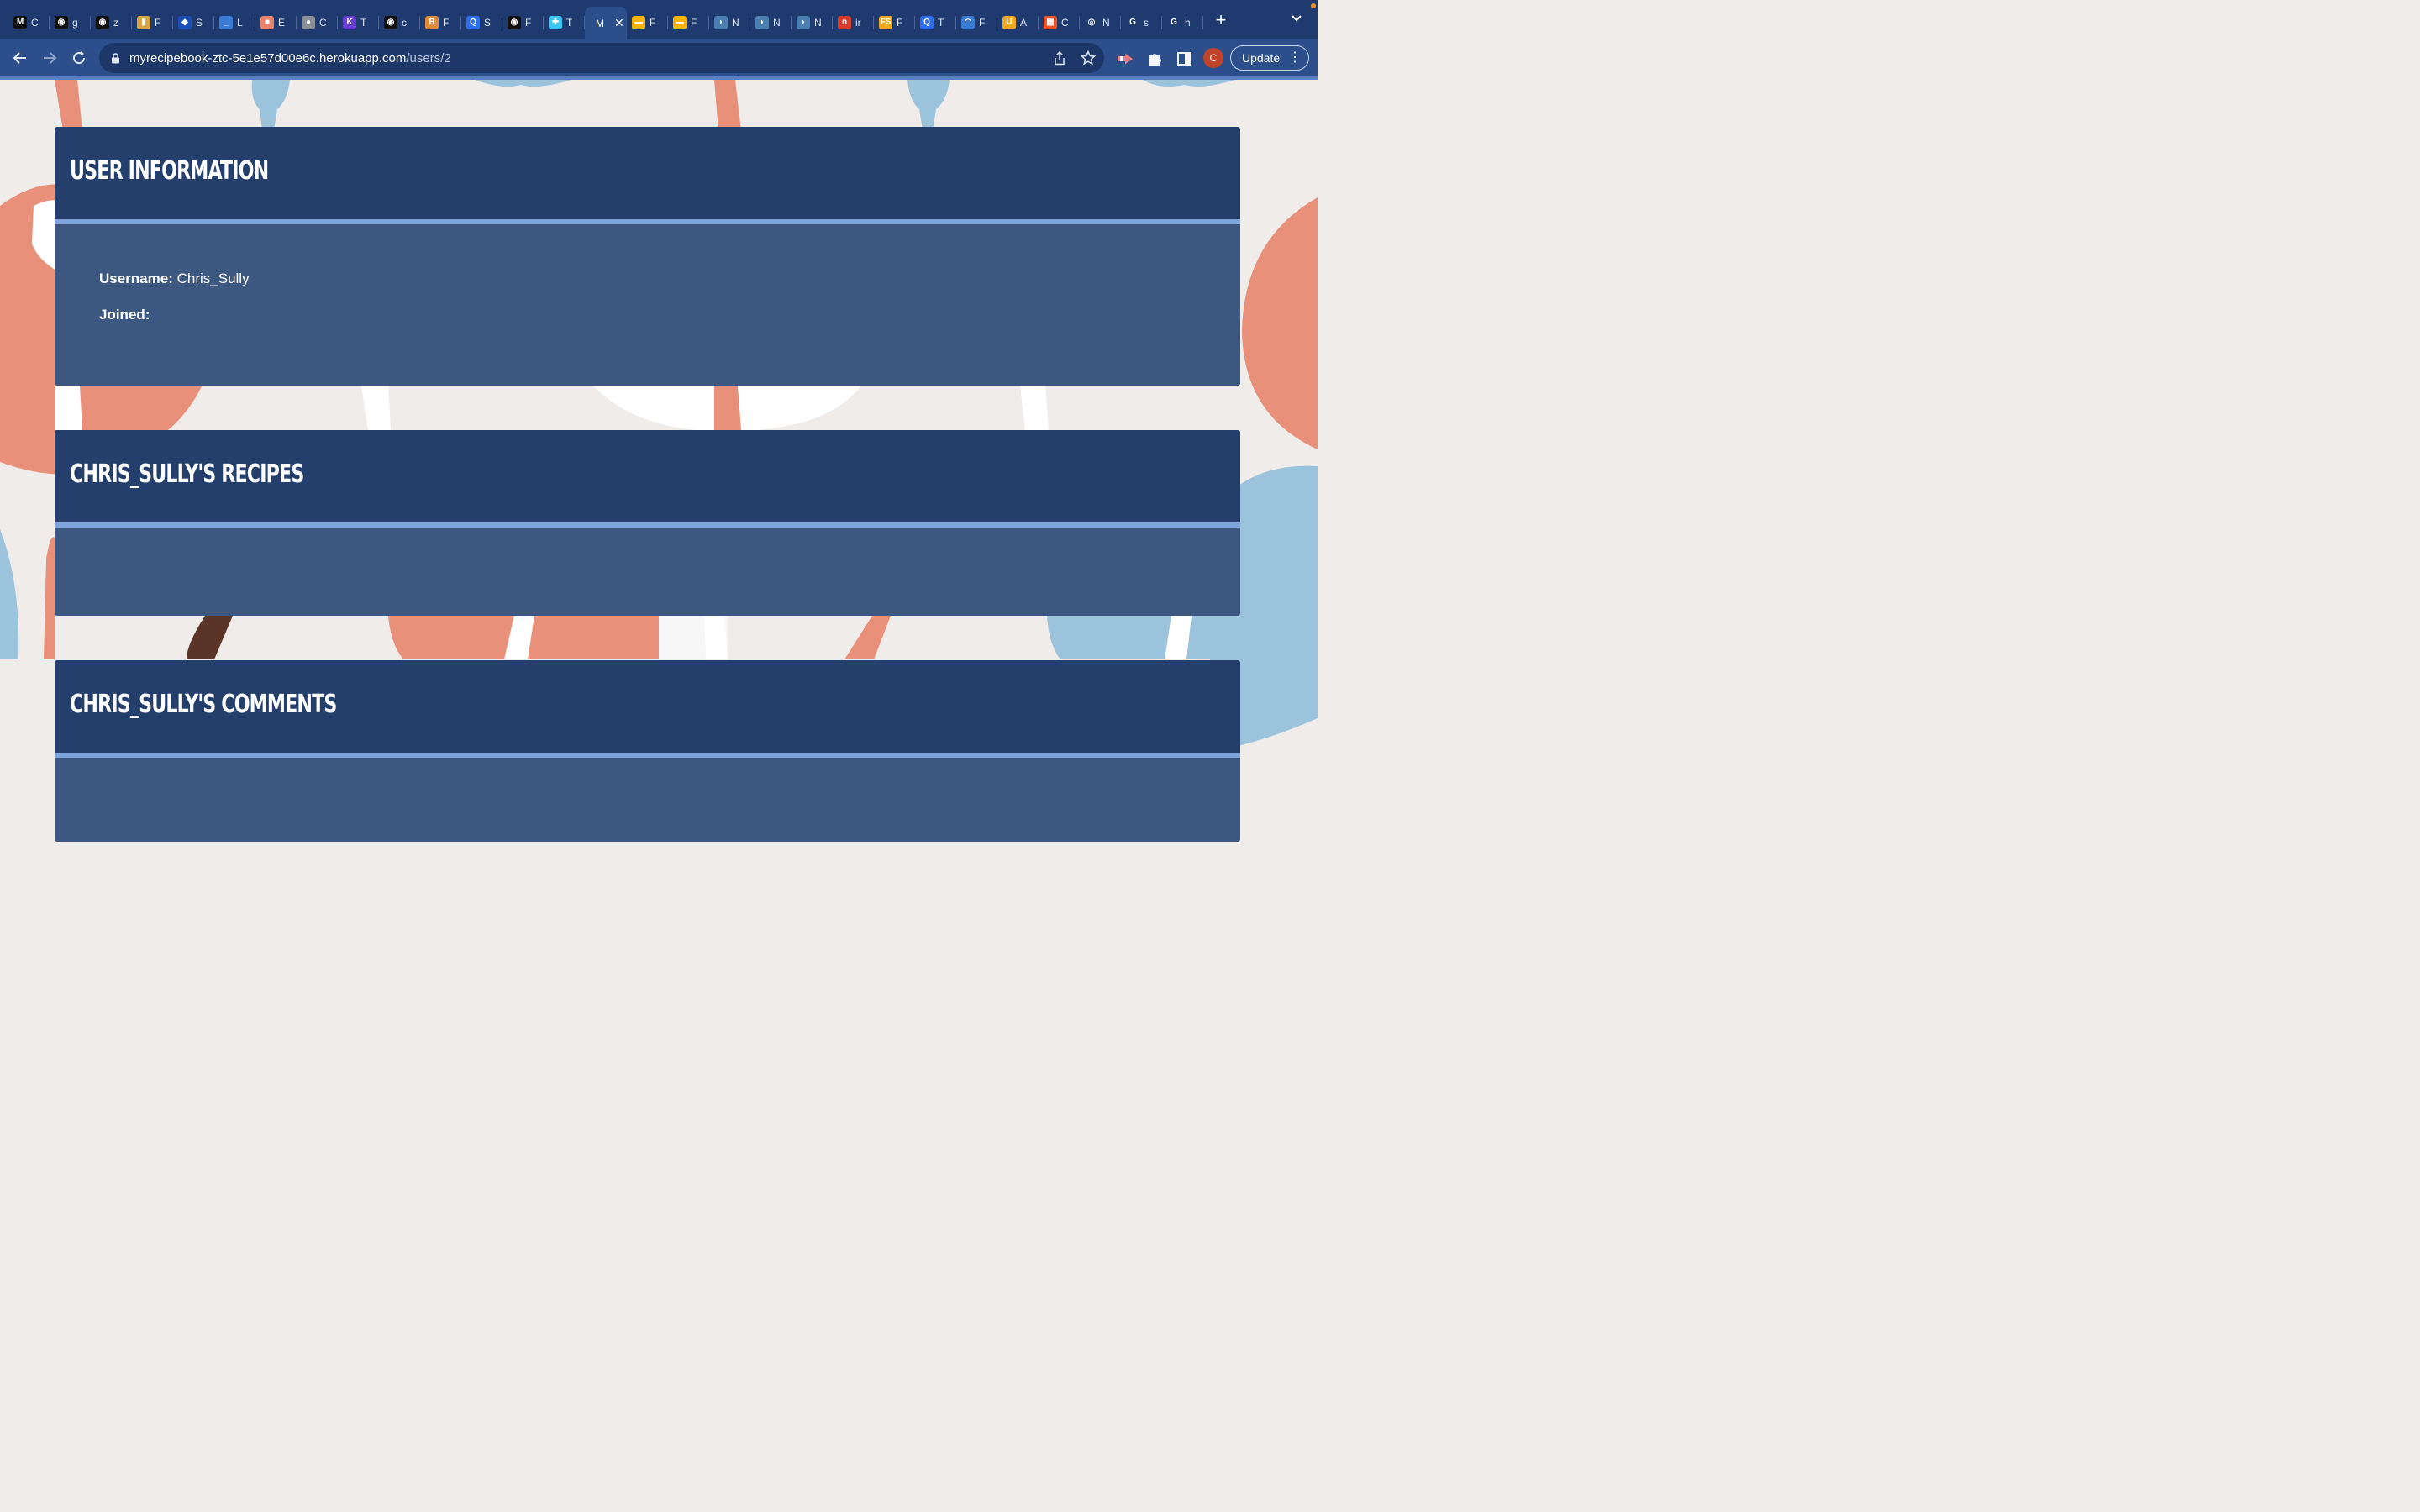  Describe the element at coordinates (405, 22) in the screenshot. I see `tab-title: c` at that location.